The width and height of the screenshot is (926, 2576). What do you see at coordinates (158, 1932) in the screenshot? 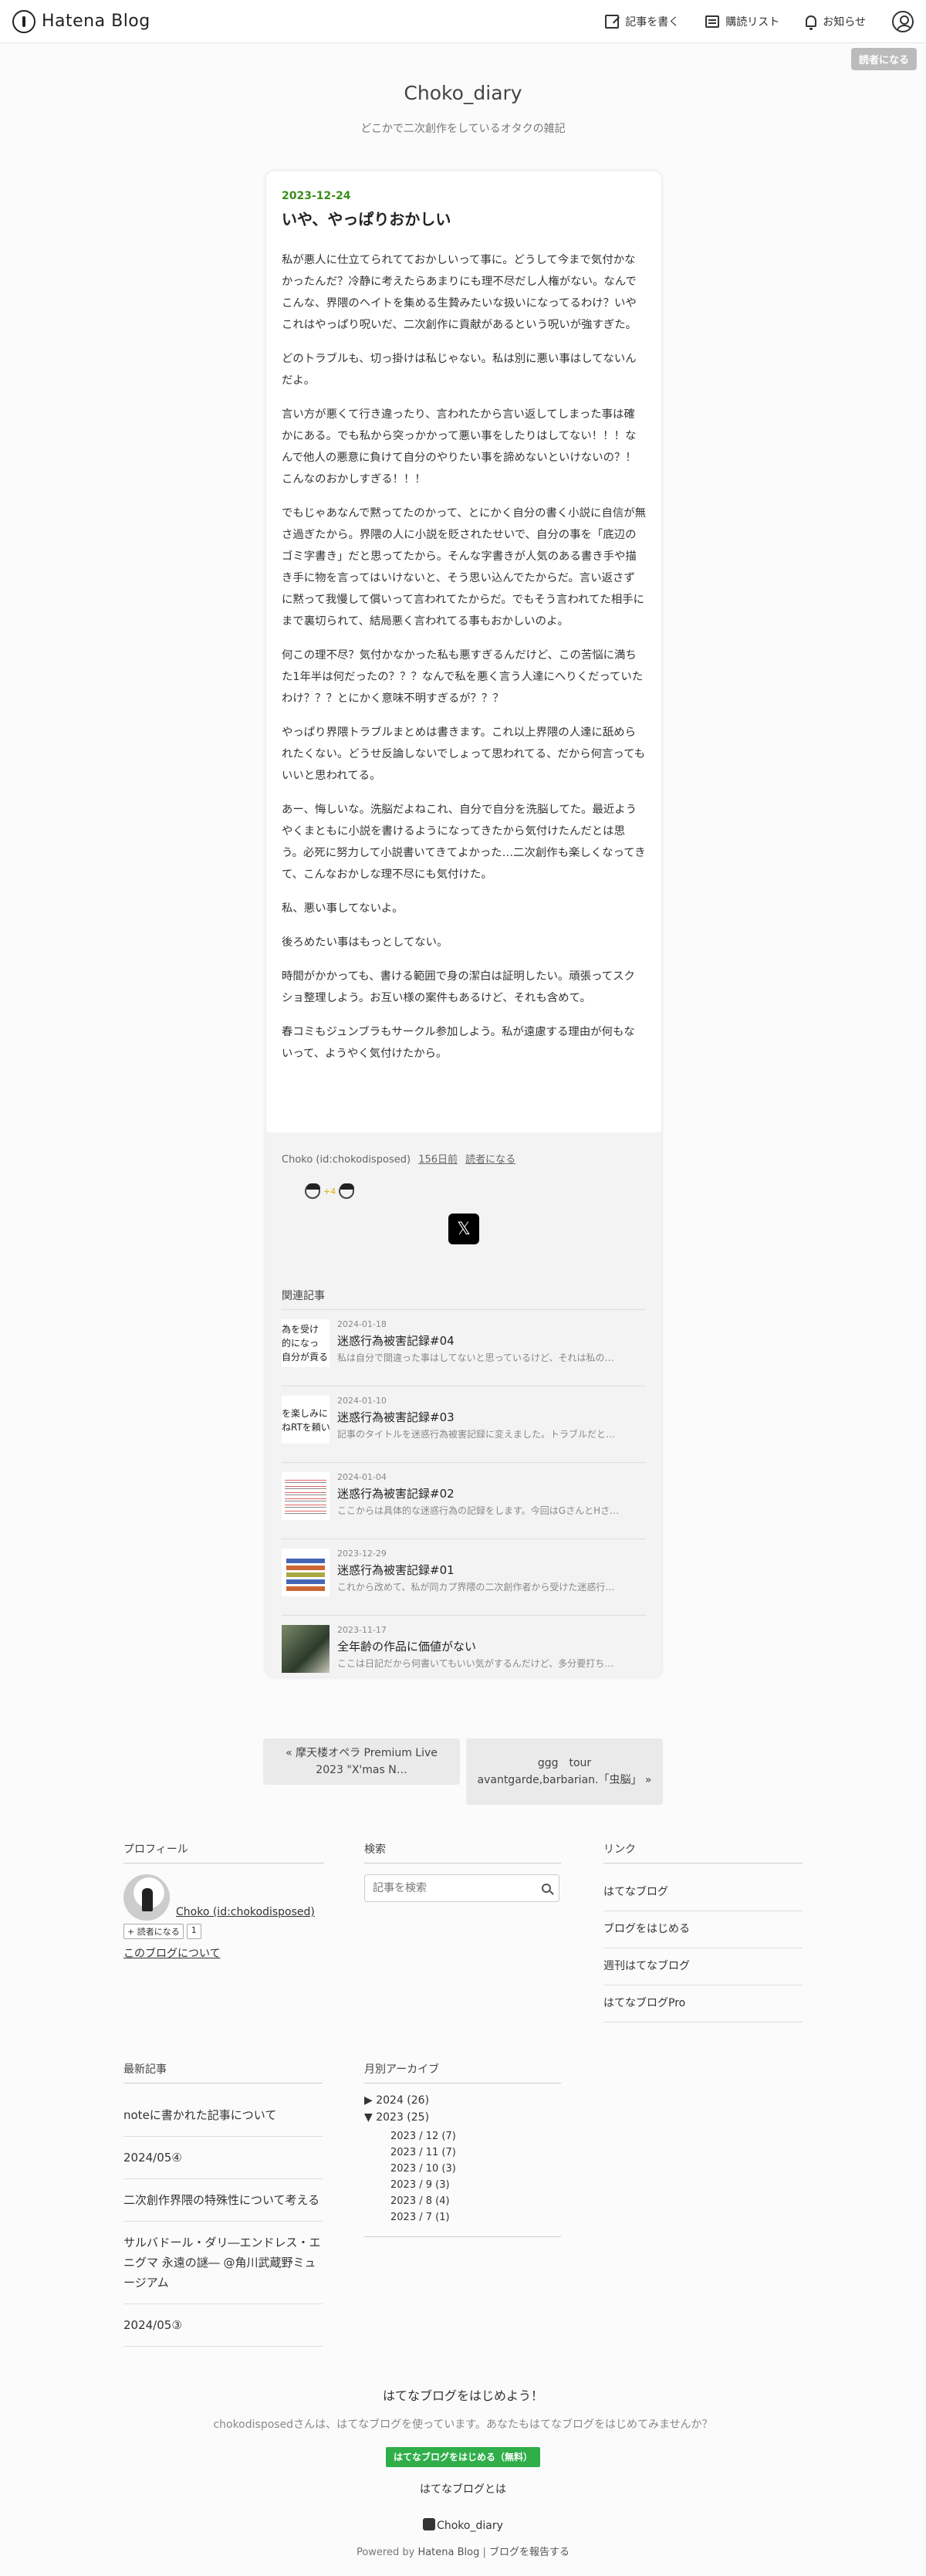
I see `profile-subscribe-label: 読者になる` at bounding box center [158, 1932].